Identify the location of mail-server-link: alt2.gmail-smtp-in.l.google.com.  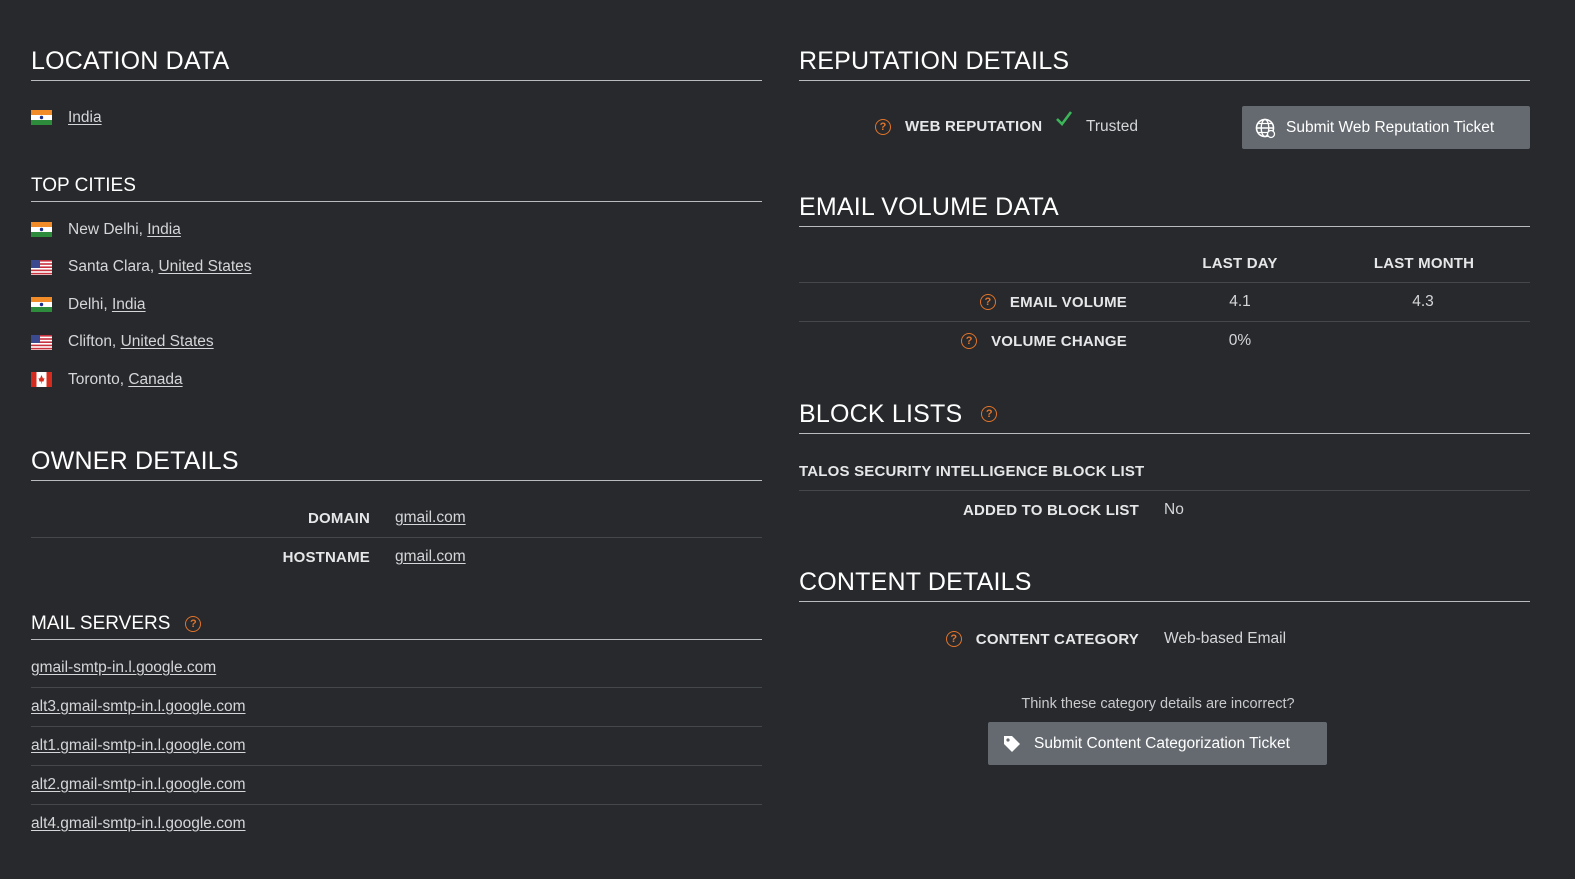
(138, 785).